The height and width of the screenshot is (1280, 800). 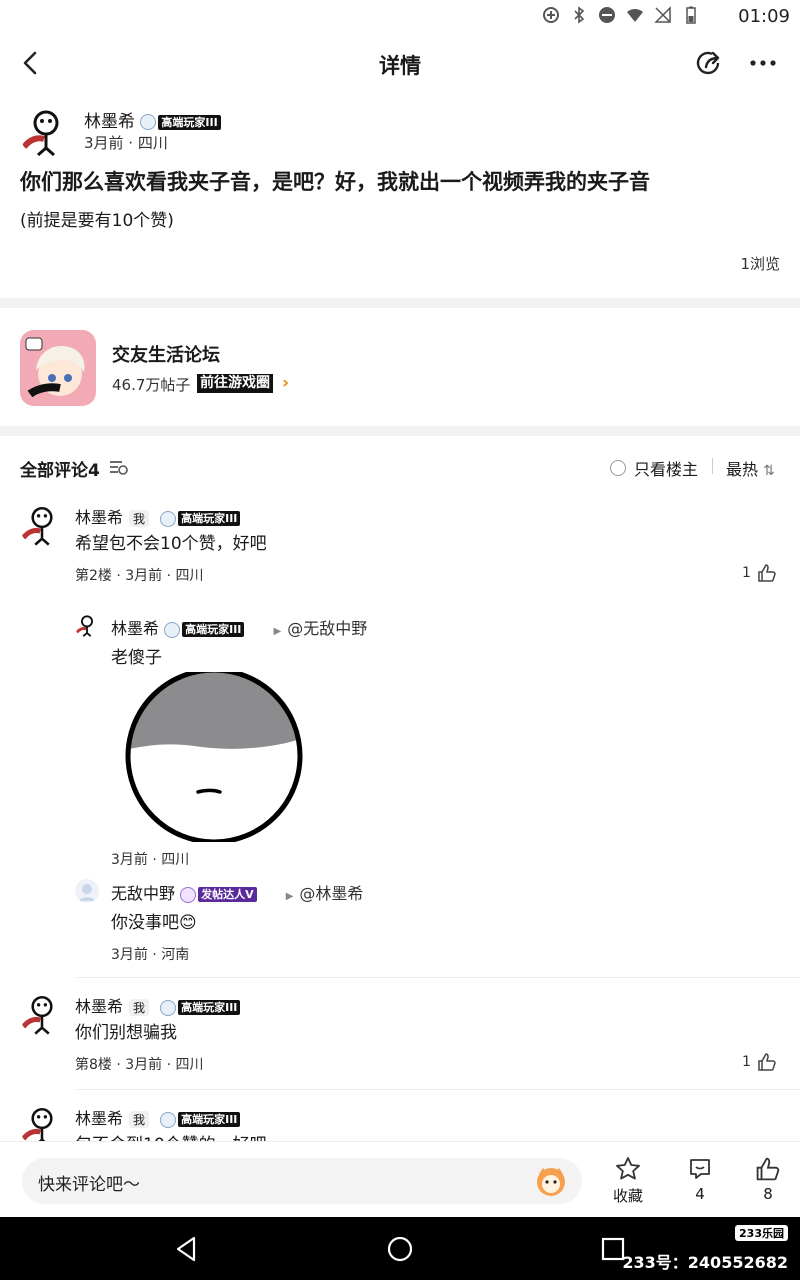 I want to click on author-avatar, so click(x=46, y=133).